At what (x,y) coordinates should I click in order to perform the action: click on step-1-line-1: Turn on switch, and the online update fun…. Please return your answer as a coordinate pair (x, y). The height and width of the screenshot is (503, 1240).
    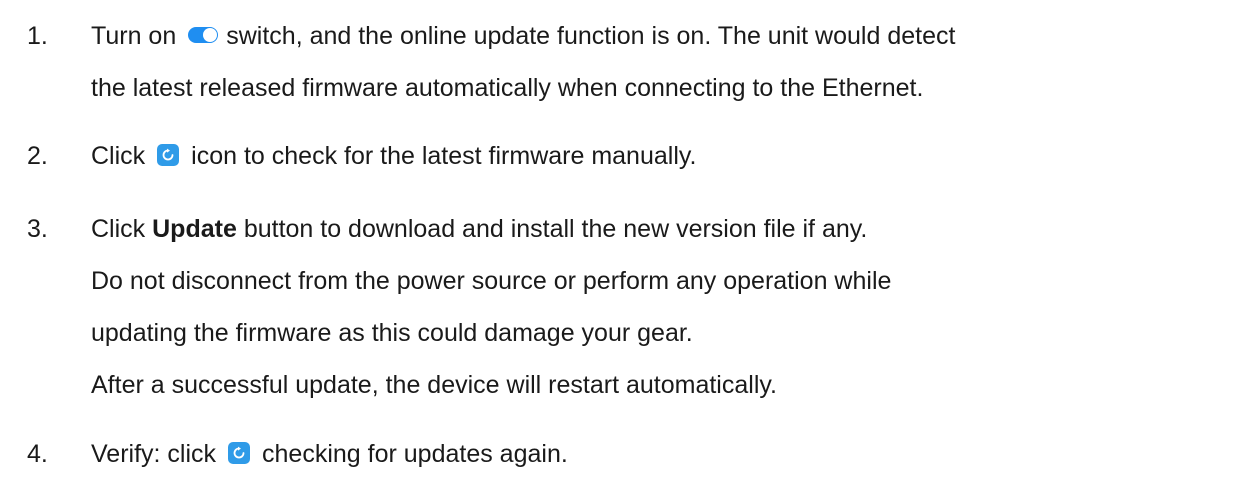
    Looking at the image, I should click on (523, 36).